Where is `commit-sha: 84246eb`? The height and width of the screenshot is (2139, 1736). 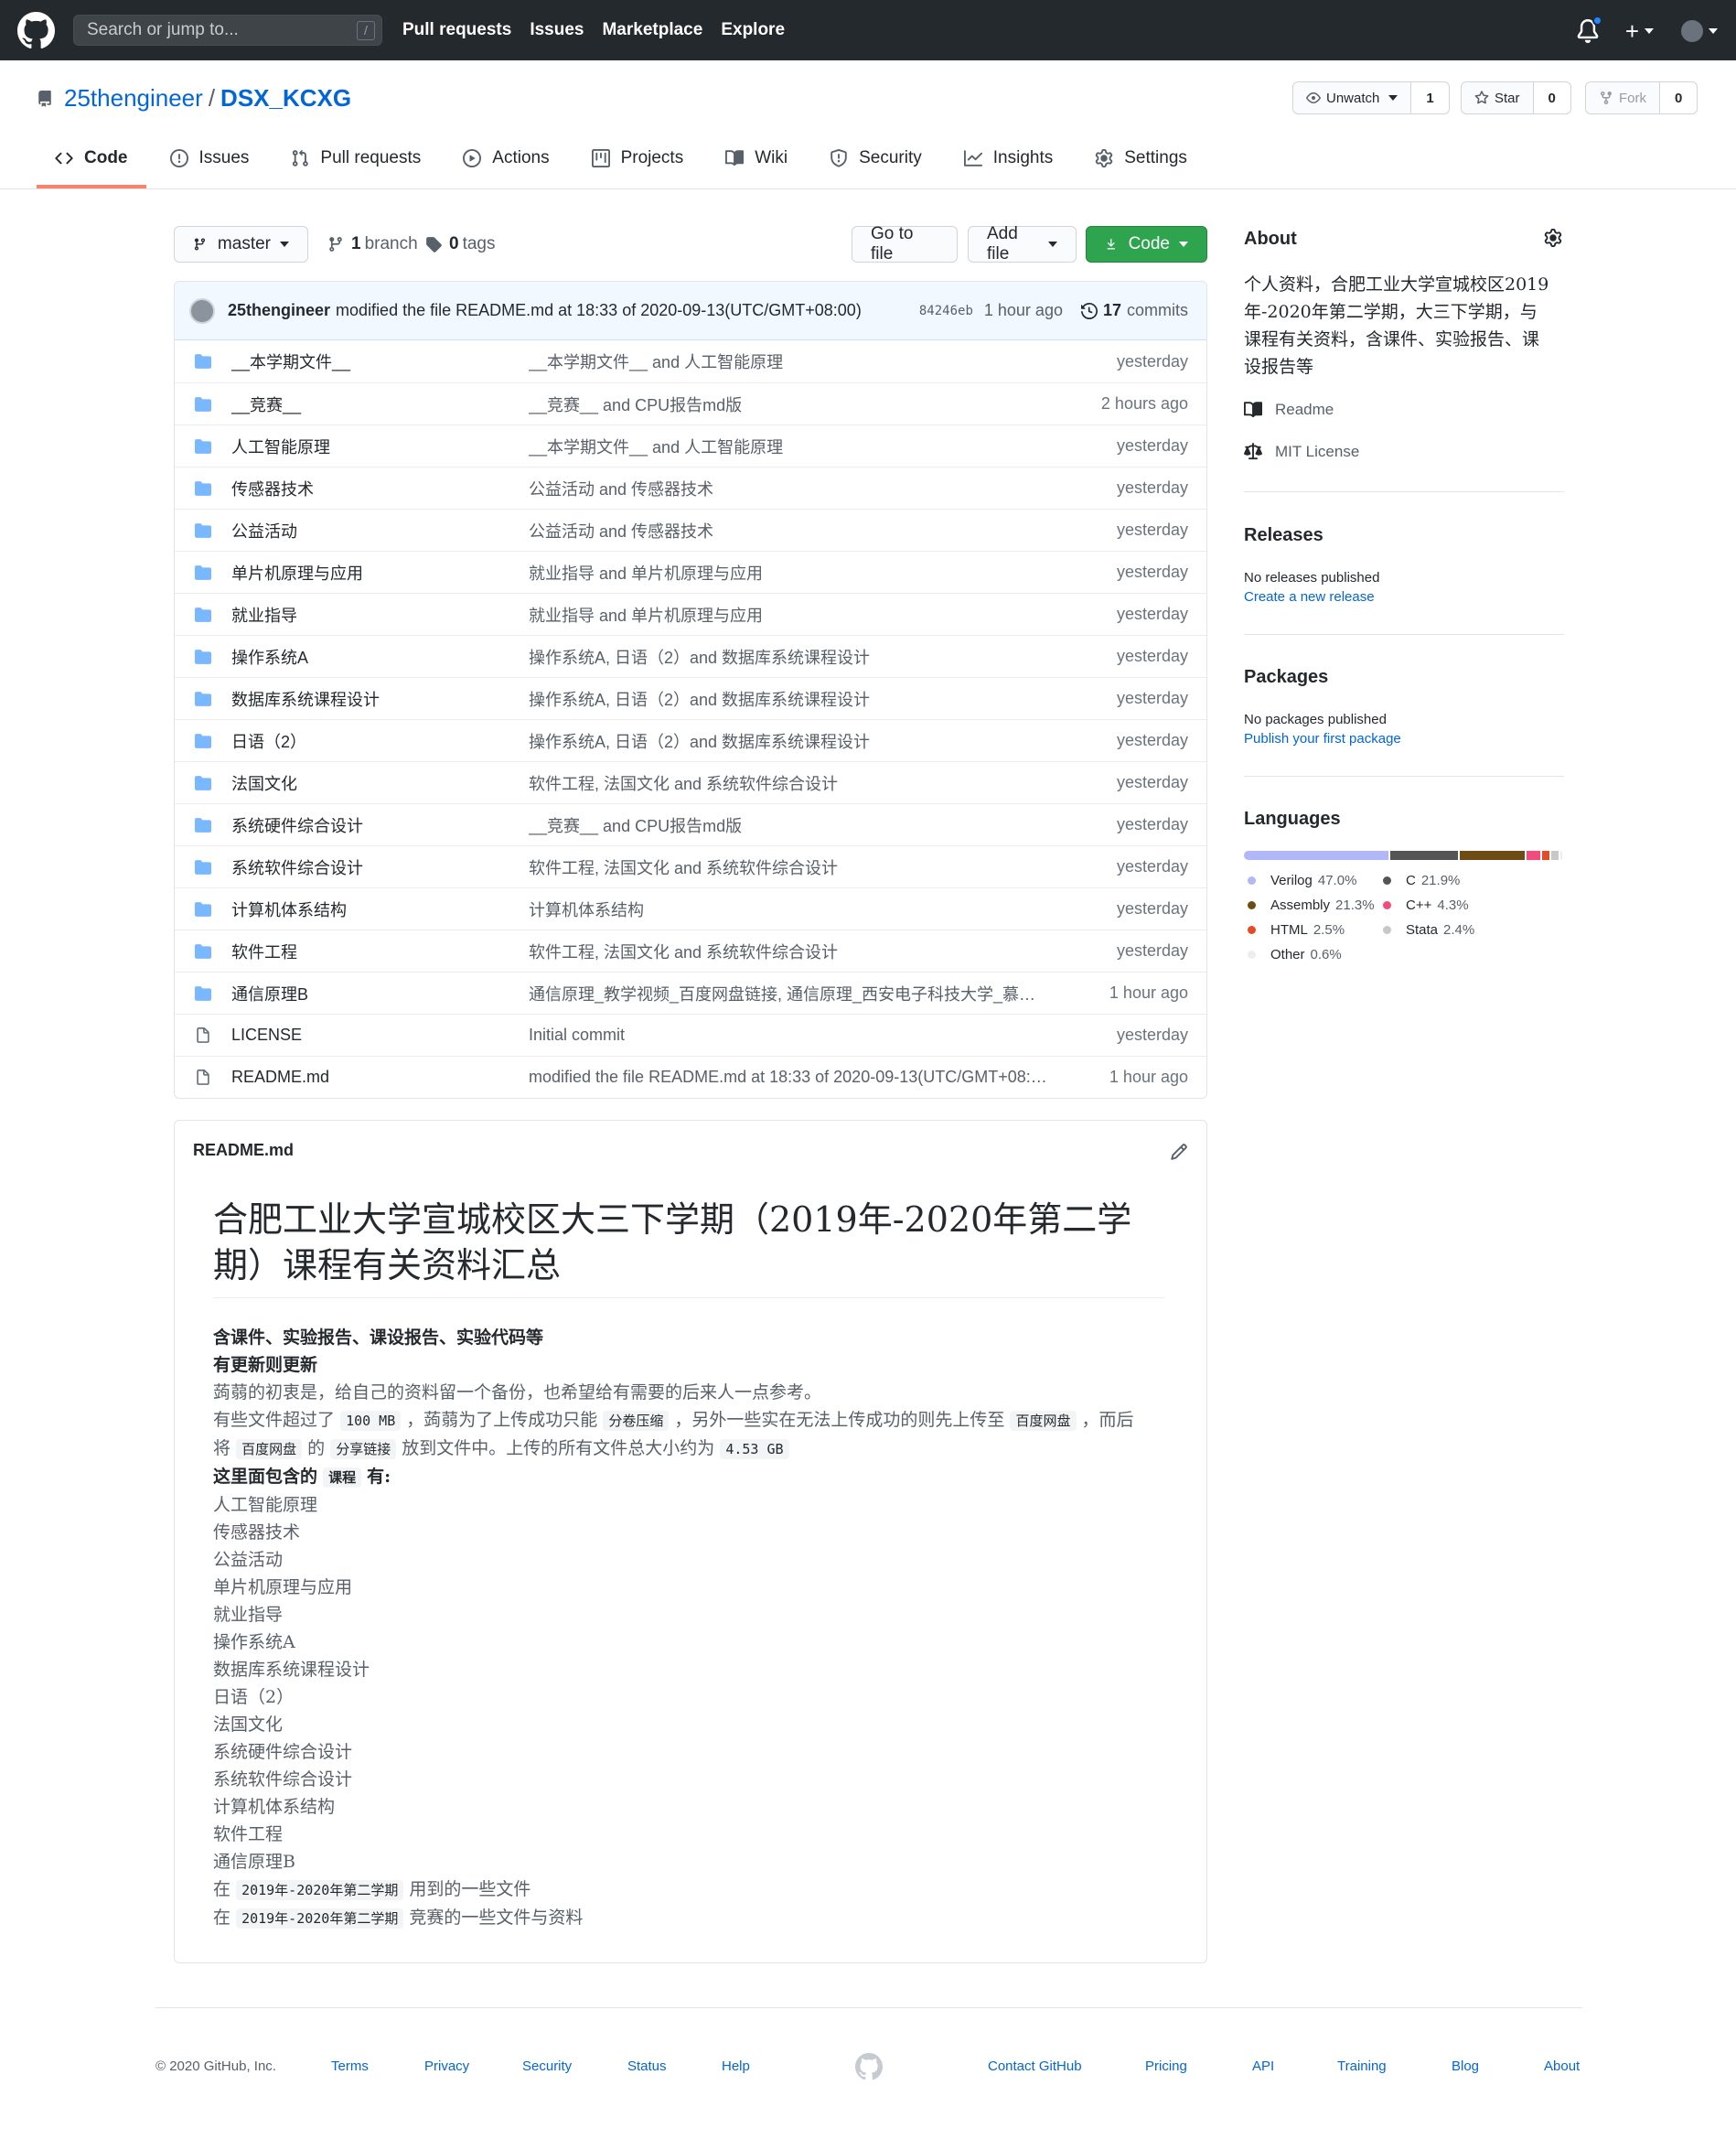
commit-sha: 84246eb is located at coordinates (946, 311).